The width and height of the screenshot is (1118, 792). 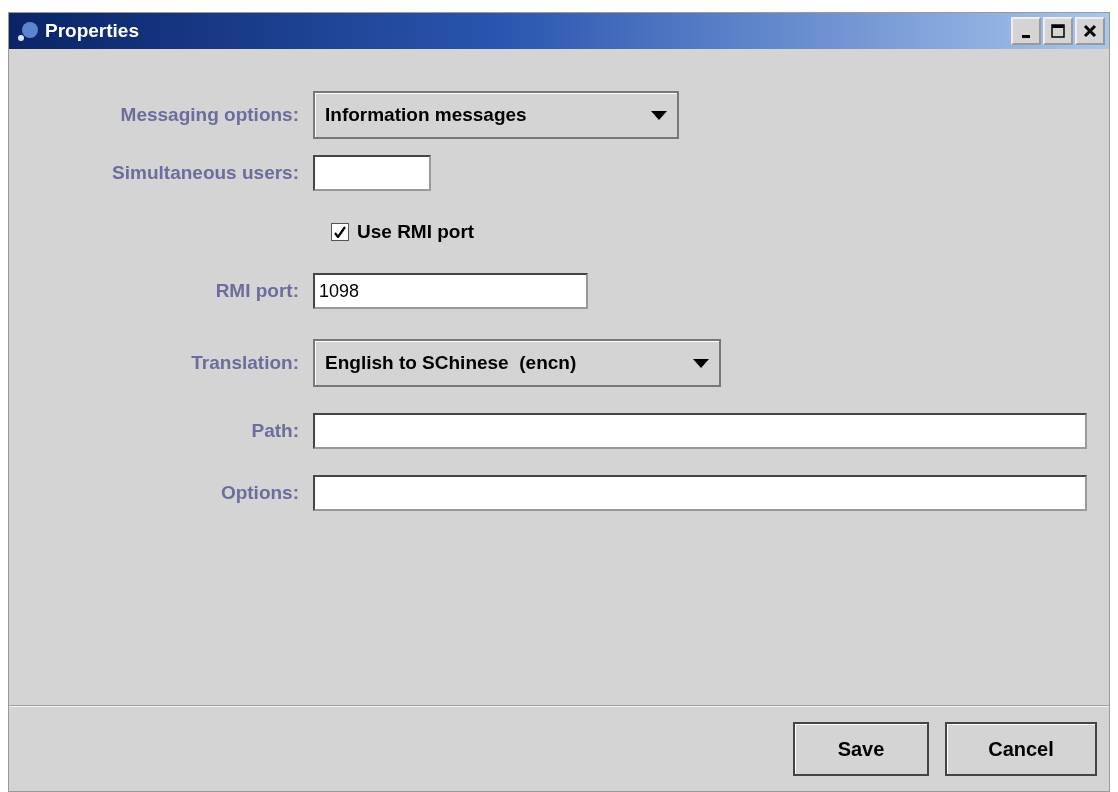 I want to click on cancel-button: Cancel, so click(x=1021, y=749).